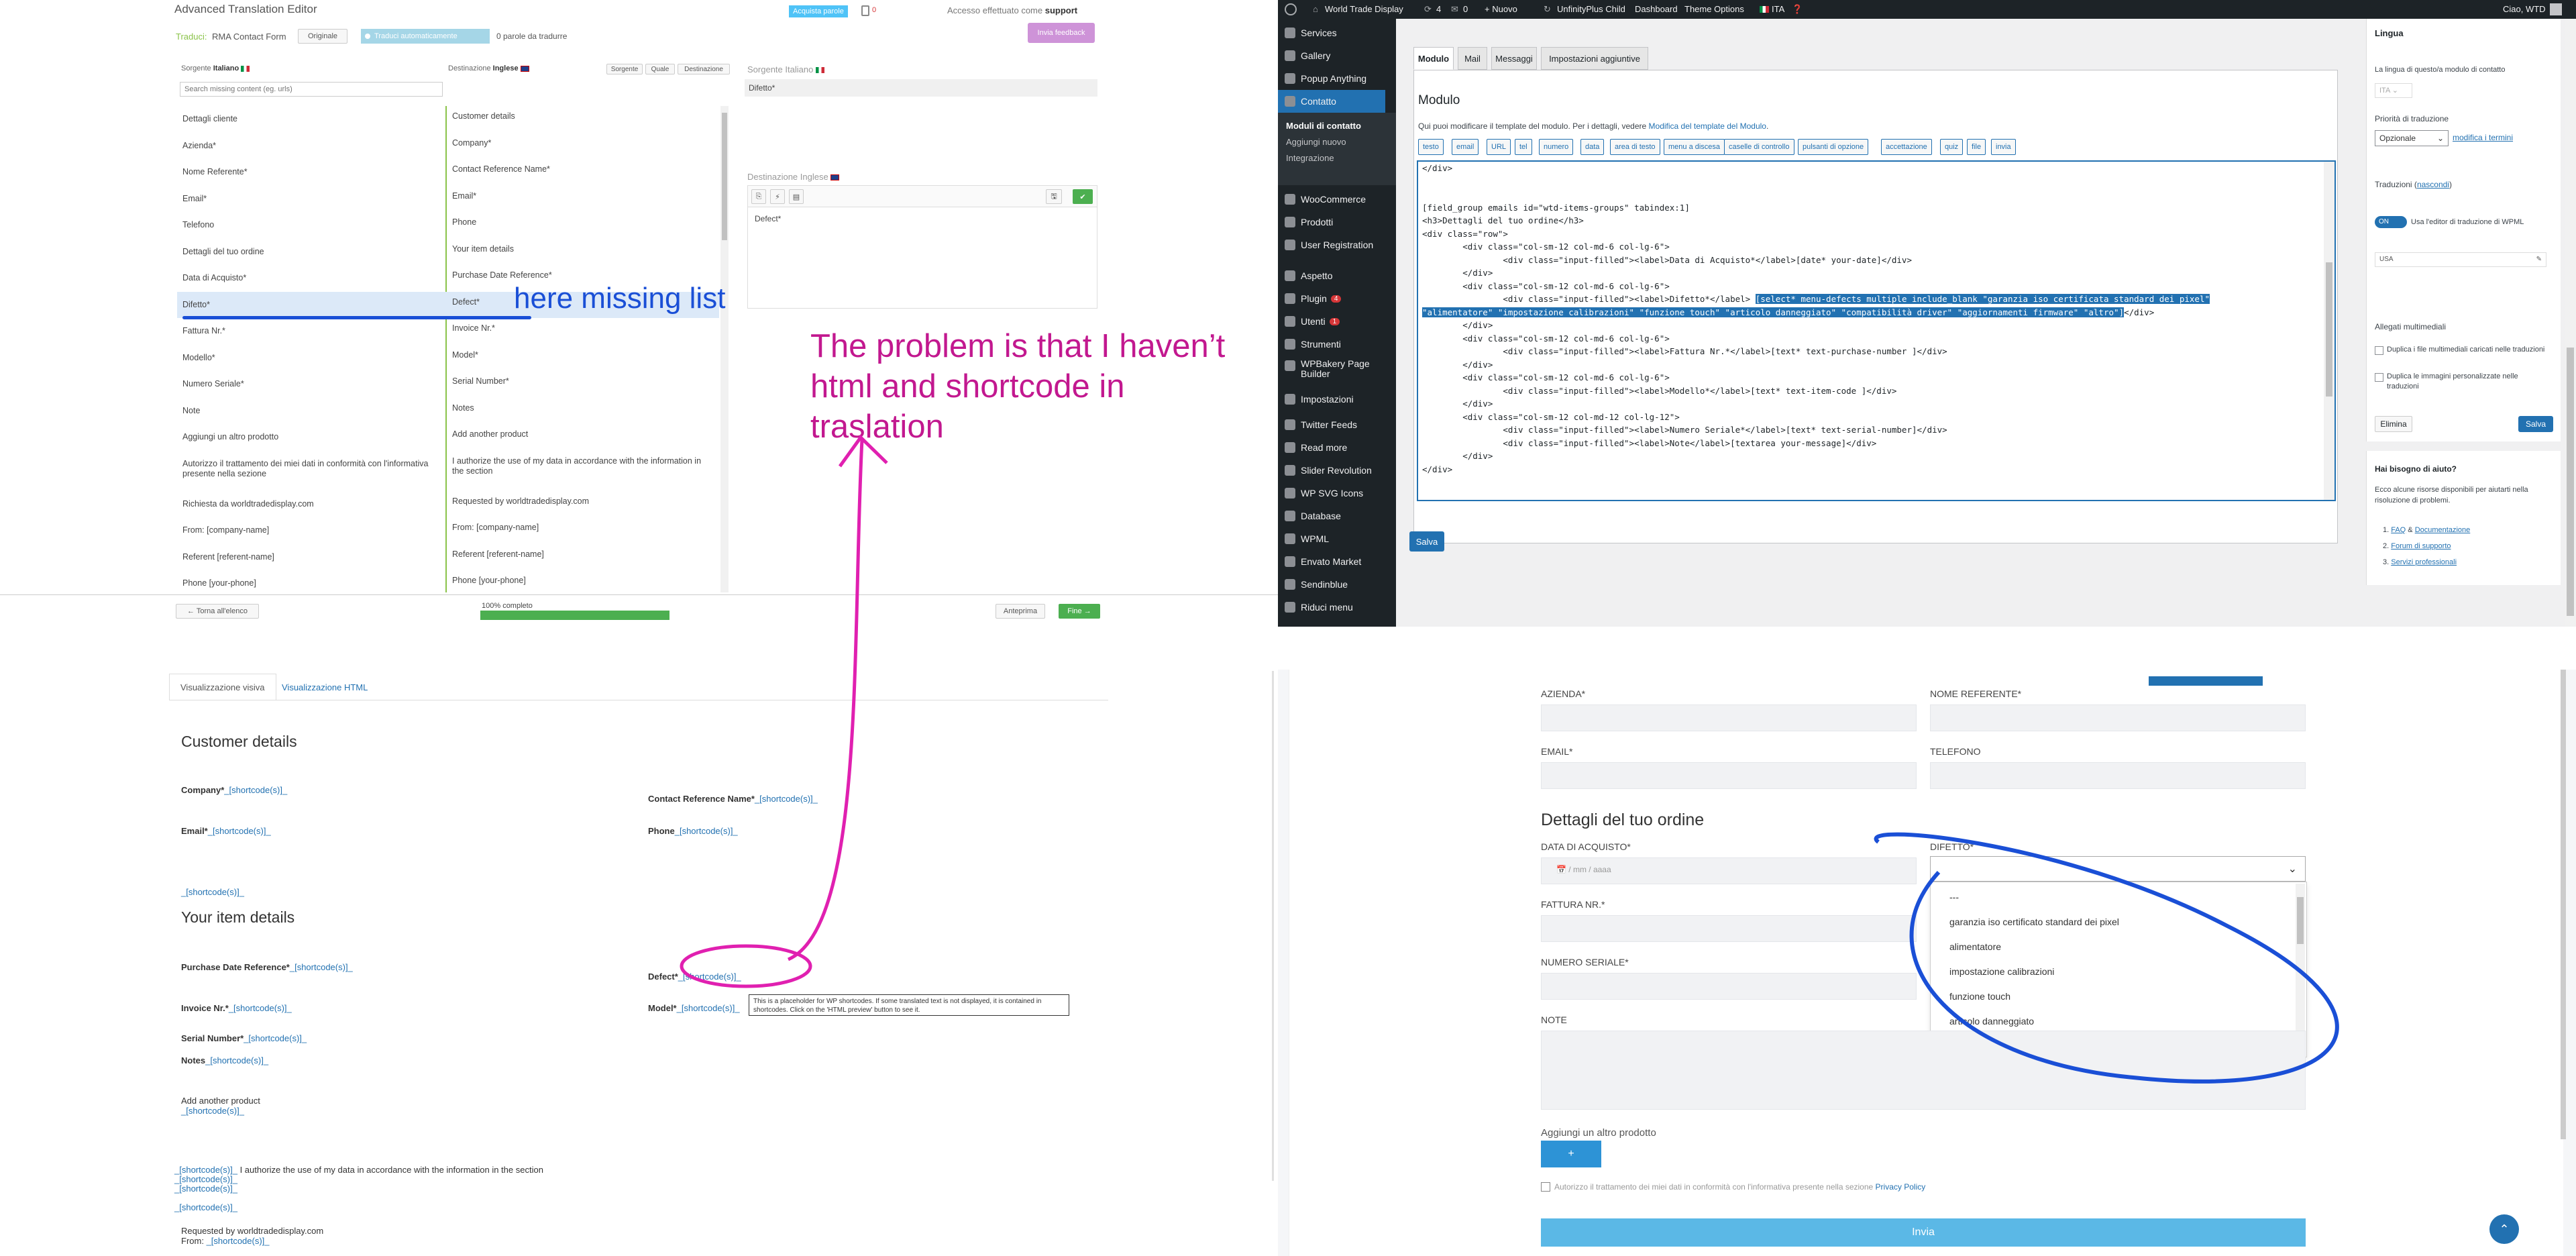 This screenshot has width=2576, height=1256. Describe the element at coordinates (2106, 958) in the screenshot. I see `annotation-blue-circle` at that location.